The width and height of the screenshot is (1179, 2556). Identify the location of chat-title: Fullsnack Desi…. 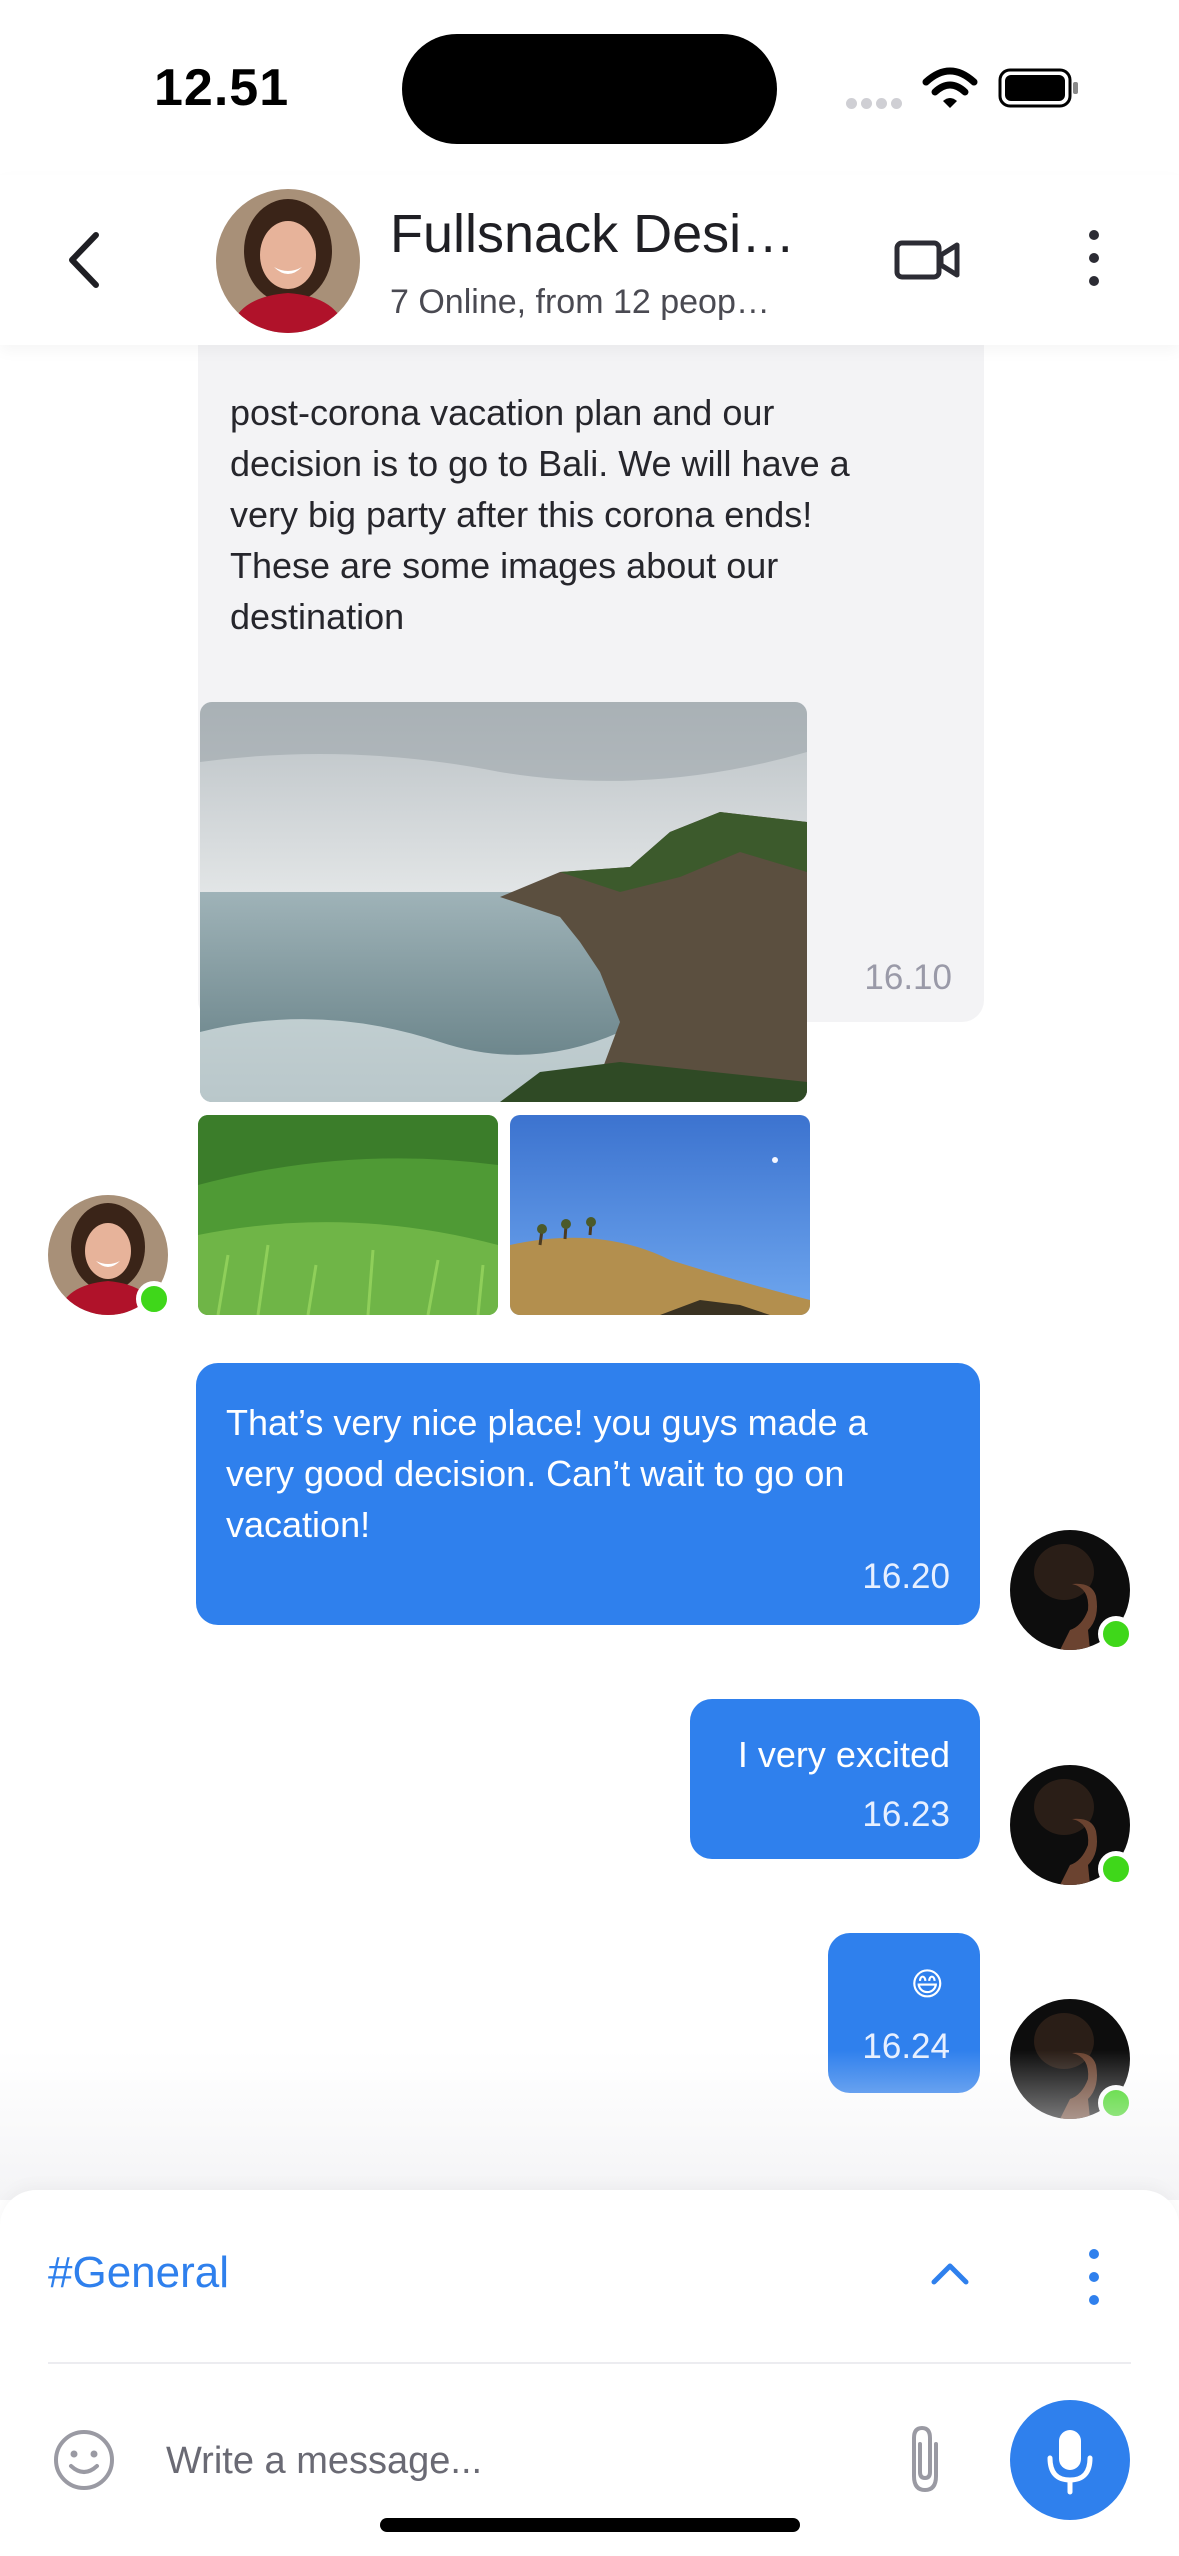
(593, 234).